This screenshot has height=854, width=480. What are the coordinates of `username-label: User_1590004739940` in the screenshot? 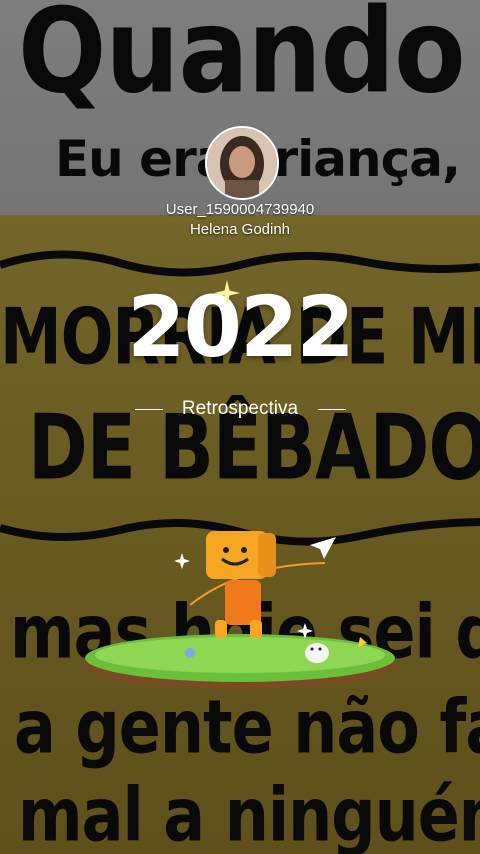 It's located at (240, 209).